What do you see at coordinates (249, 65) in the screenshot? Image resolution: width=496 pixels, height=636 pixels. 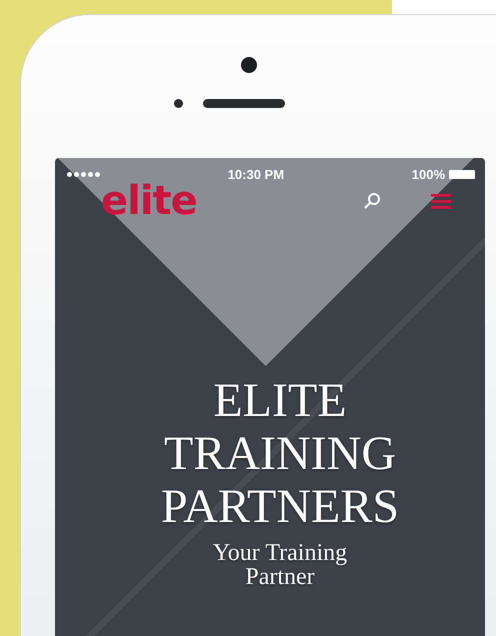 I see `camera-icon` at bounding box center [249, 65].